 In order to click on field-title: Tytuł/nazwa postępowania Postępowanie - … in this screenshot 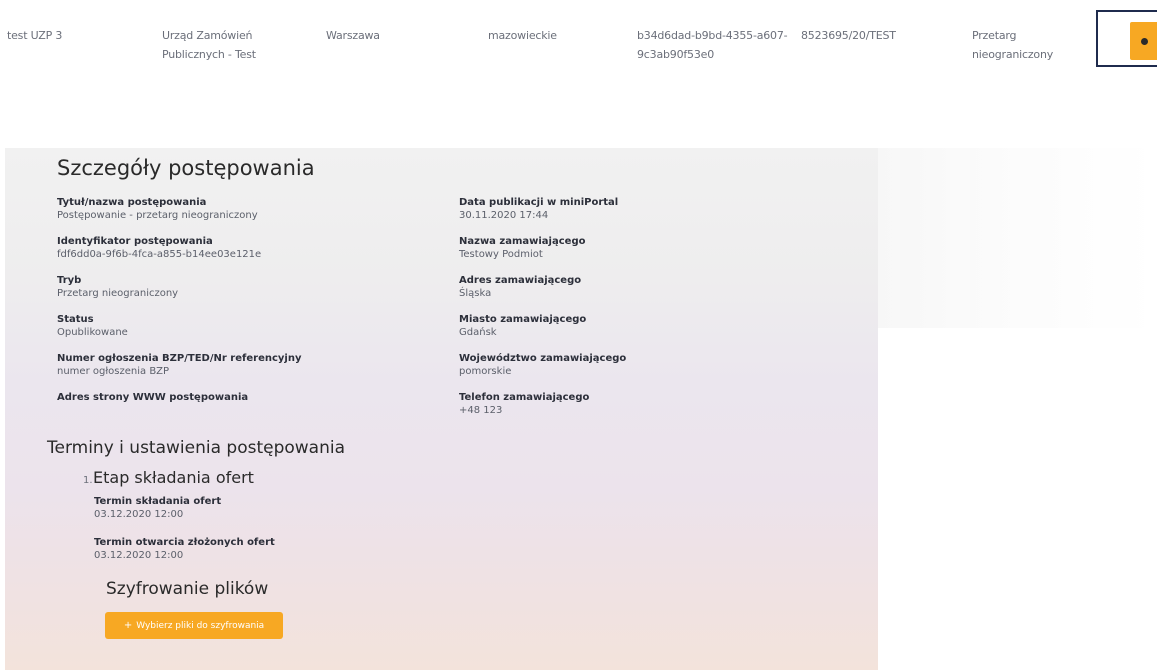, I will do `click(157, 209)`.